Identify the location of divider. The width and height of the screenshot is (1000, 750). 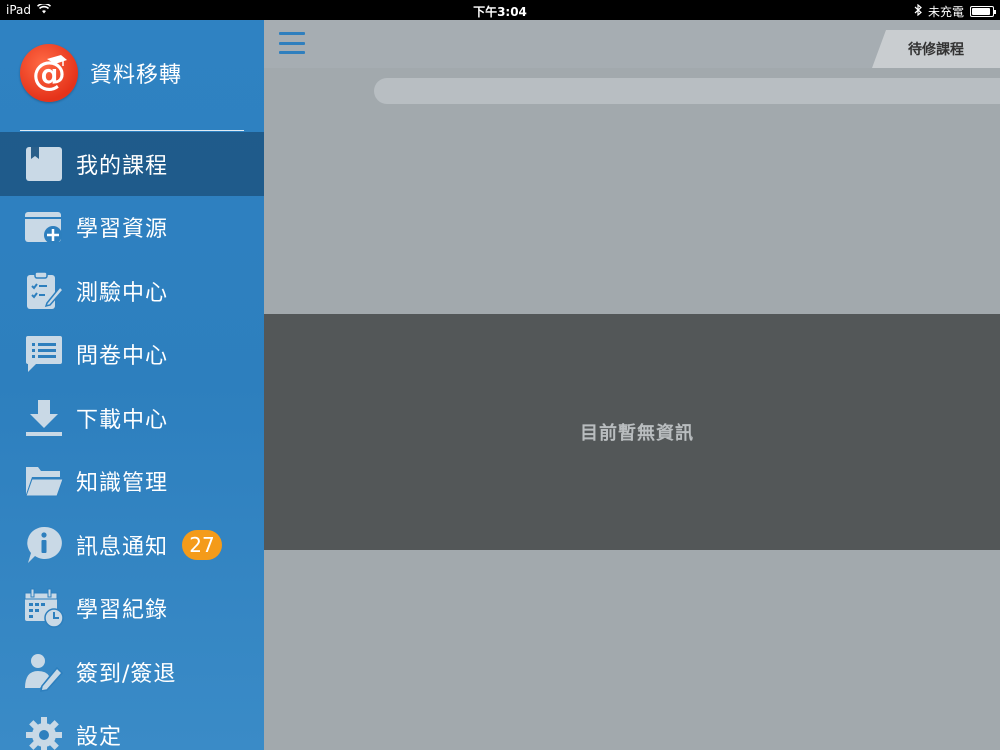
(132, 130).